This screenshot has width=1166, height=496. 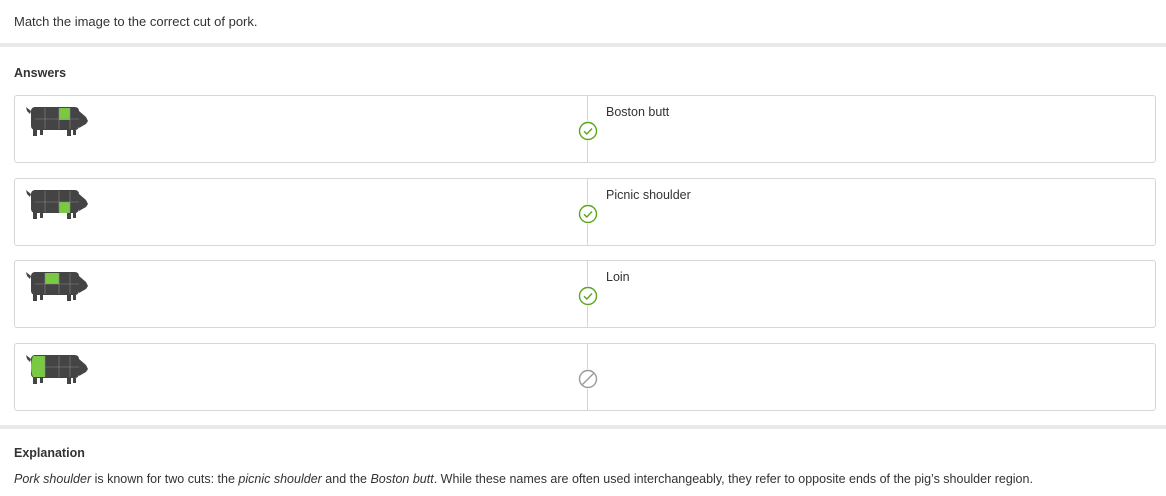 I want to click on answer-label: Loin, so click(x=618, y=277).